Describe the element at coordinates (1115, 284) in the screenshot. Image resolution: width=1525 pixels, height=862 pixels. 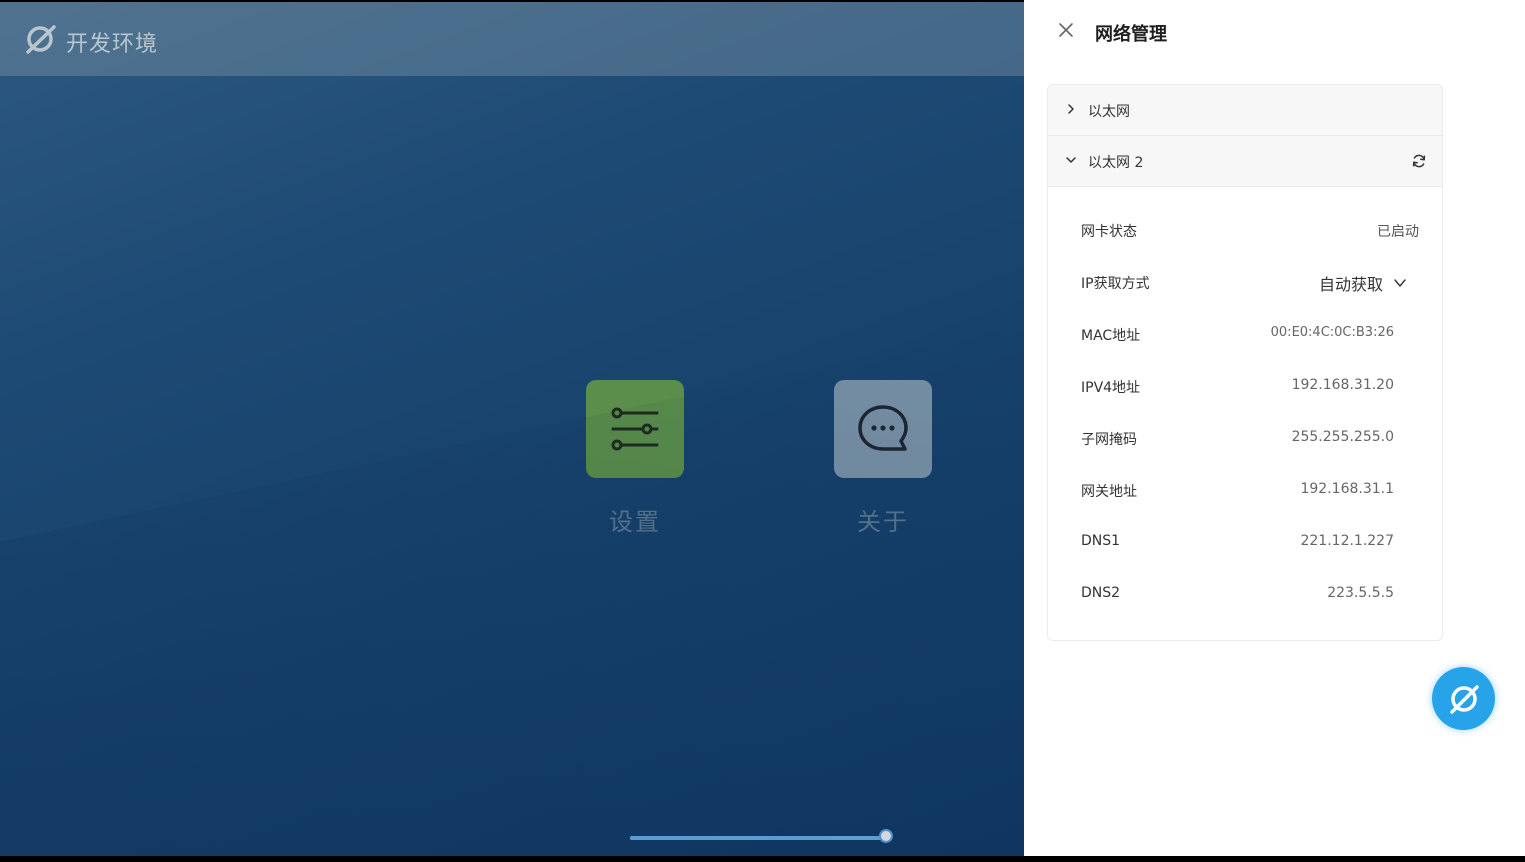
I see `ip-mode-label: IP获取方式` at that location.